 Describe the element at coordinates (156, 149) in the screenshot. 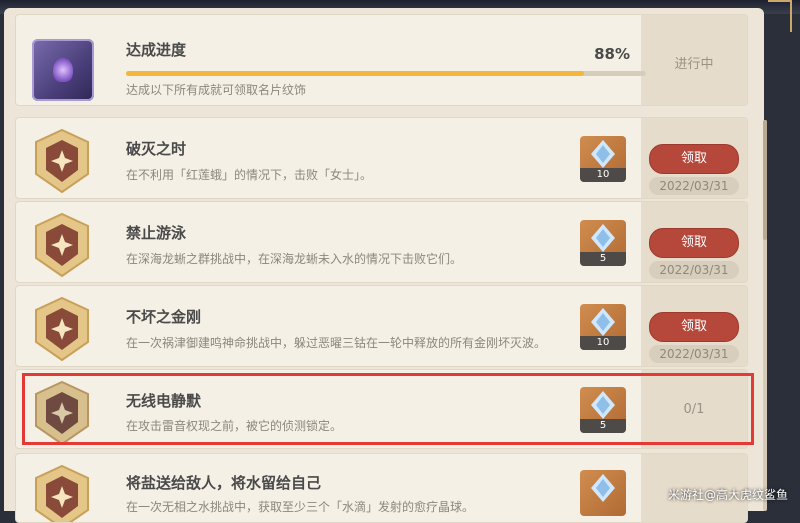

I see `achievement-title: 破灭之时` at that location.